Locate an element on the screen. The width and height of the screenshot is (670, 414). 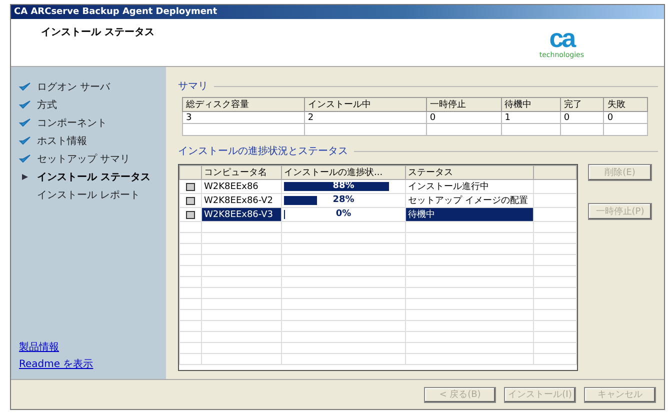
percent-label: 0% is located at coordinates (343, 214).